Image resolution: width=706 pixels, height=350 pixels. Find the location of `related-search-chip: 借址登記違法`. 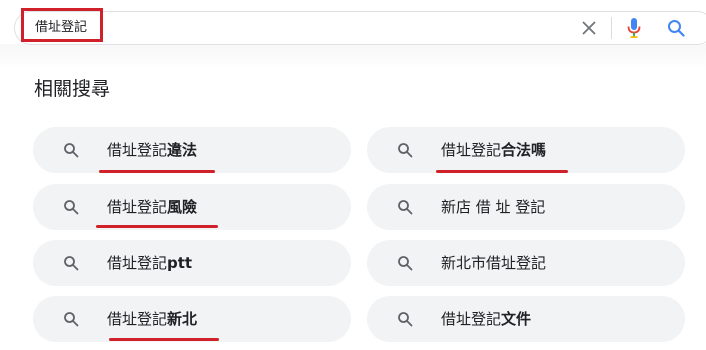

related-search-chip: 借址登記違法 is located at coordinates (192, 150).